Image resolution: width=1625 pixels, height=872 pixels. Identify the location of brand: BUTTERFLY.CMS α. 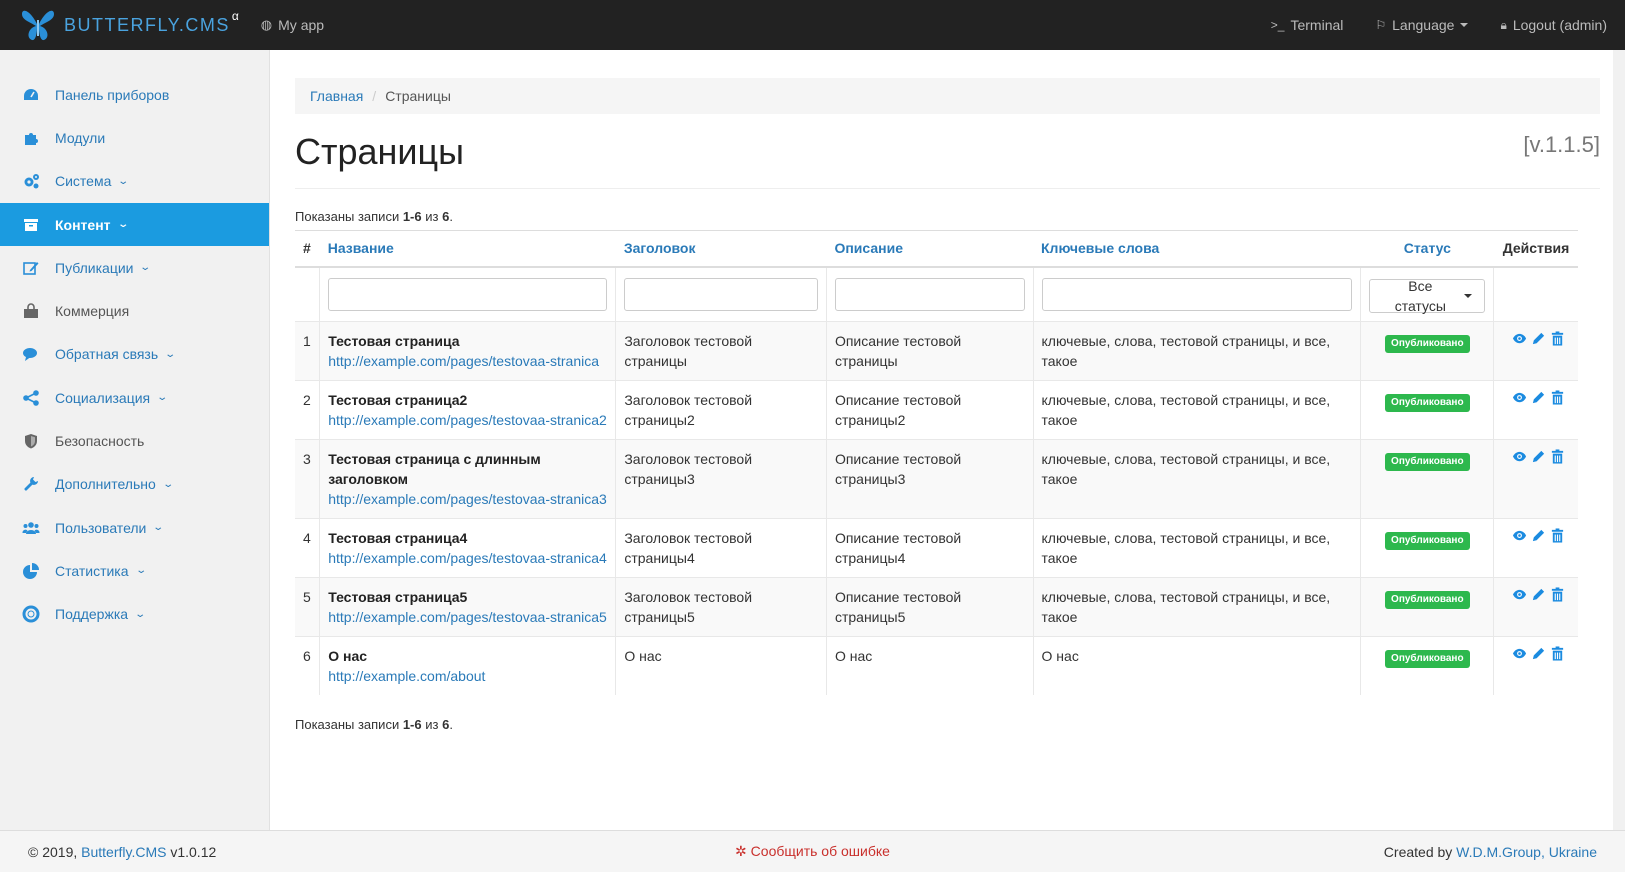
(119, 25).